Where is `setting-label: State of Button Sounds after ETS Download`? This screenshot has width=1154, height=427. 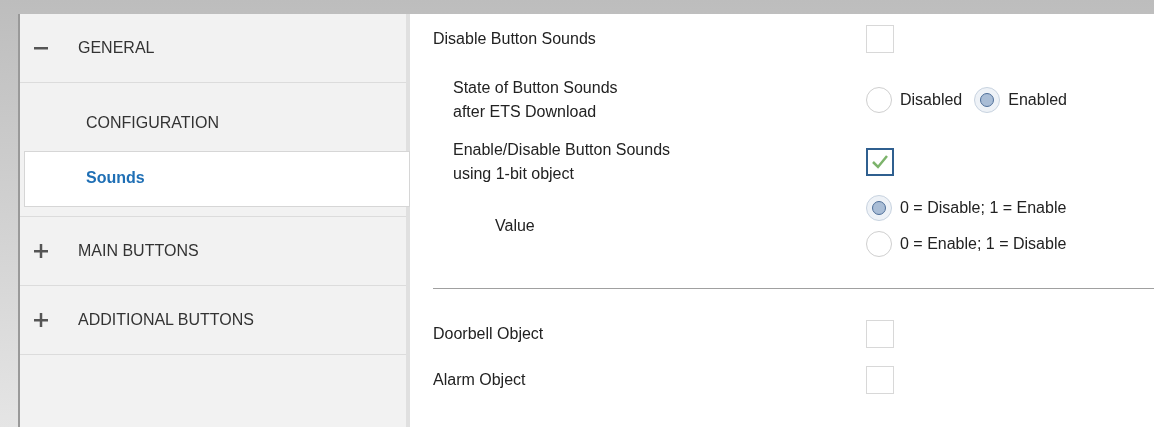 setting-label: State of Button Sounds after ETS Download is located at coordinates (535, 100).